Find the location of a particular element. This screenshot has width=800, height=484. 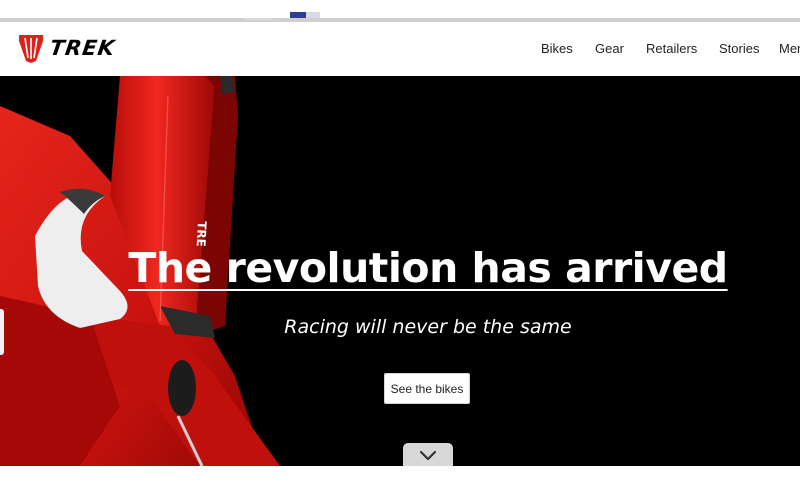

nav-link-men: Men is located at coordinates (789, 48).